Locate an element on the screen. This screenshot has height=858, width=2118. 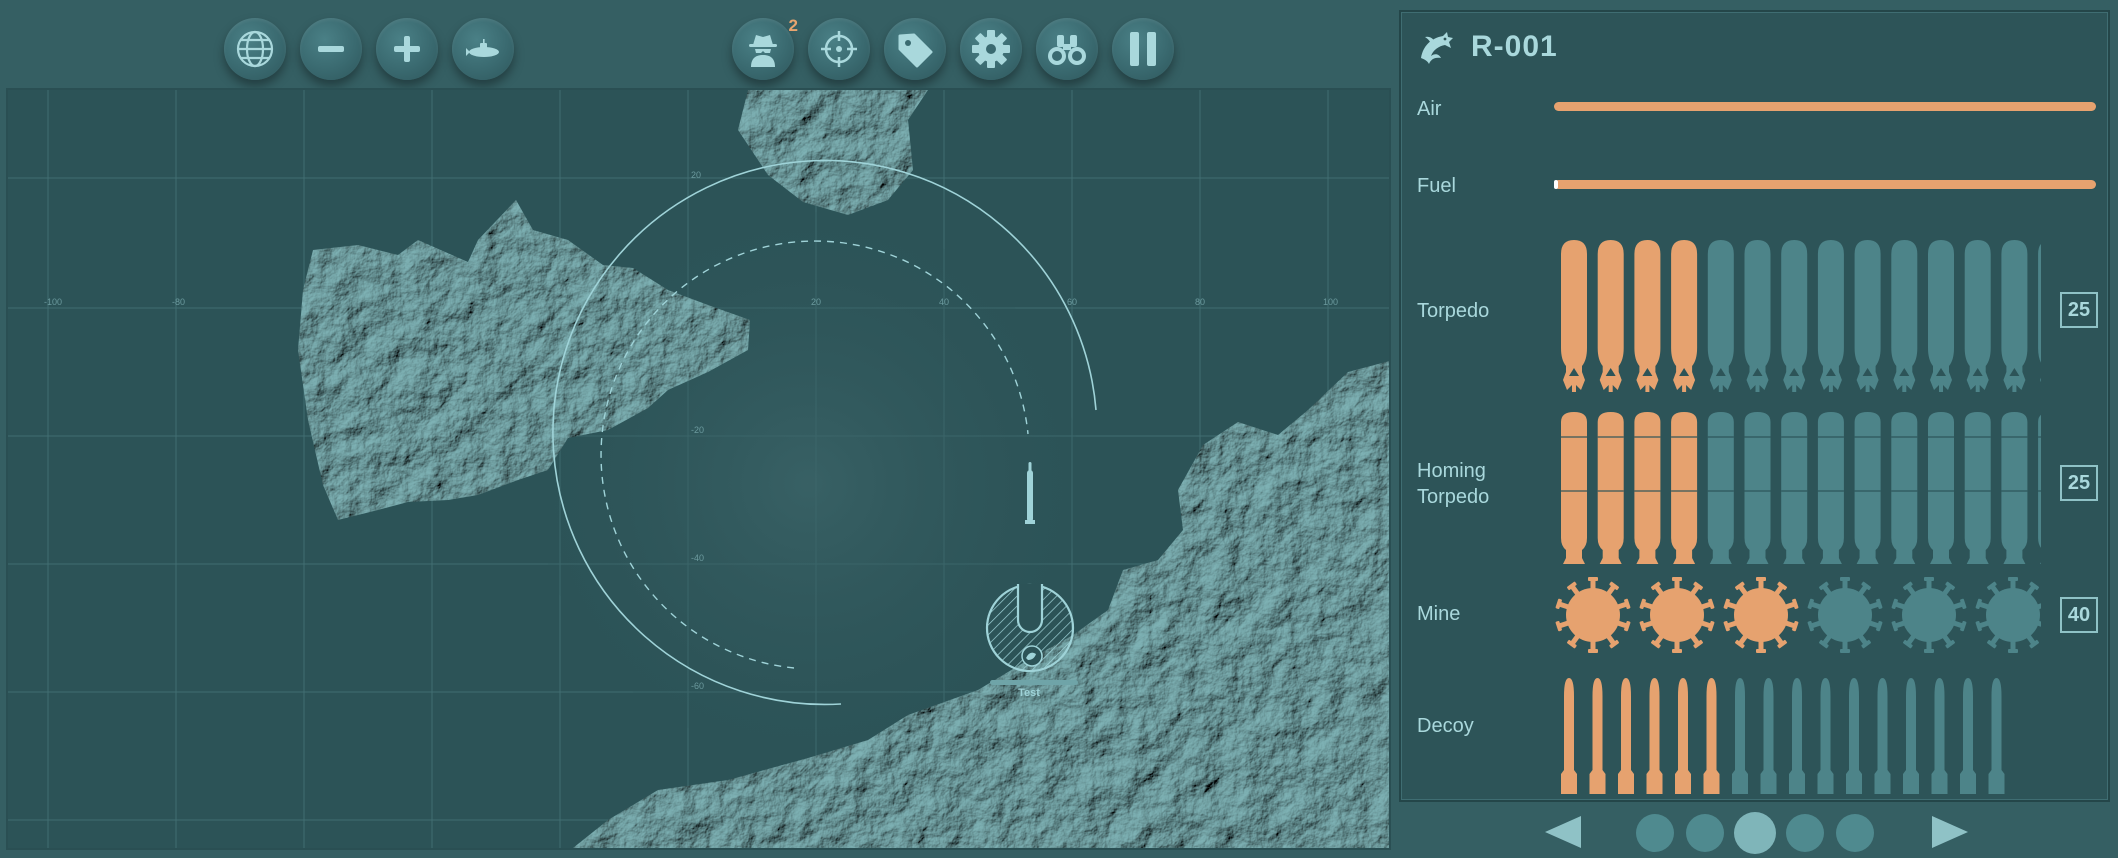
homing-label-line2: Torpedo is located at coordinates (1453, 497).